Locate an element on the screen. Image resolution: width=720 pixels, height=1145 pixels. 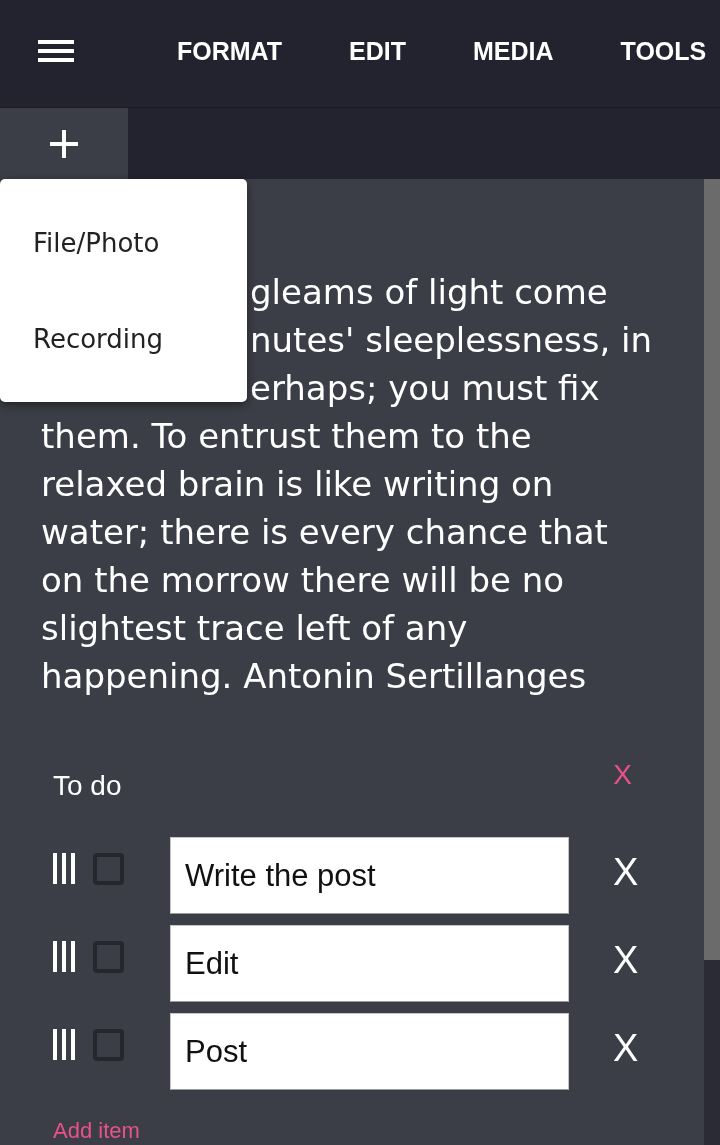
menu-bar-item: EDIT is located at coordinates (378, 50).